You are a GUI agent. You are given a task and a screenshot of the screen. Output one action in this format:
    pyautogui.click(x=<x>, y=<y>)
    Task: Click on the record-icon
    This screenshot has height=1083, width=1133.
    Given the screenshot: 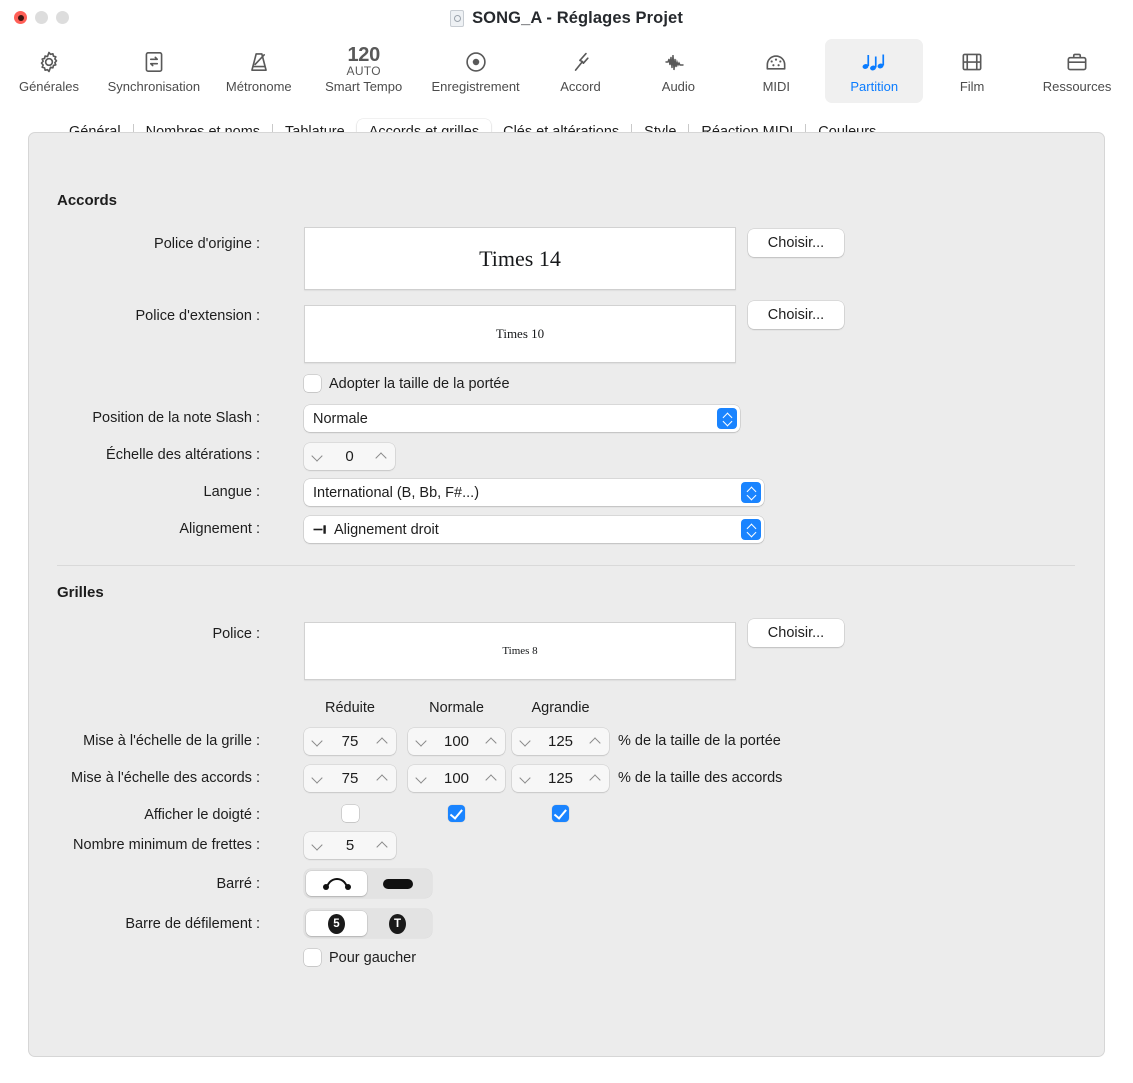 What is the action you would take?
    pyautogui.click(x=476, y=62)
    